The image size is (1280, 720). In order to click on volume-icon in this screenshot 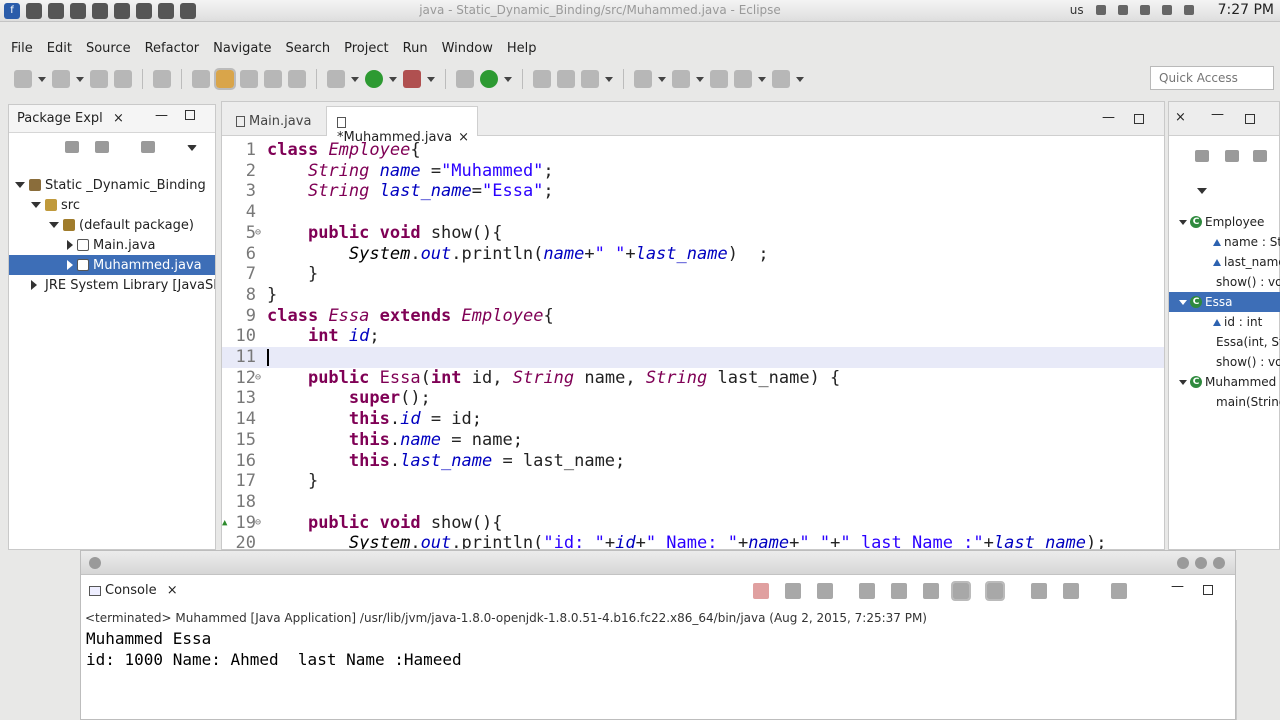, I will do `click(1144, 10)`.